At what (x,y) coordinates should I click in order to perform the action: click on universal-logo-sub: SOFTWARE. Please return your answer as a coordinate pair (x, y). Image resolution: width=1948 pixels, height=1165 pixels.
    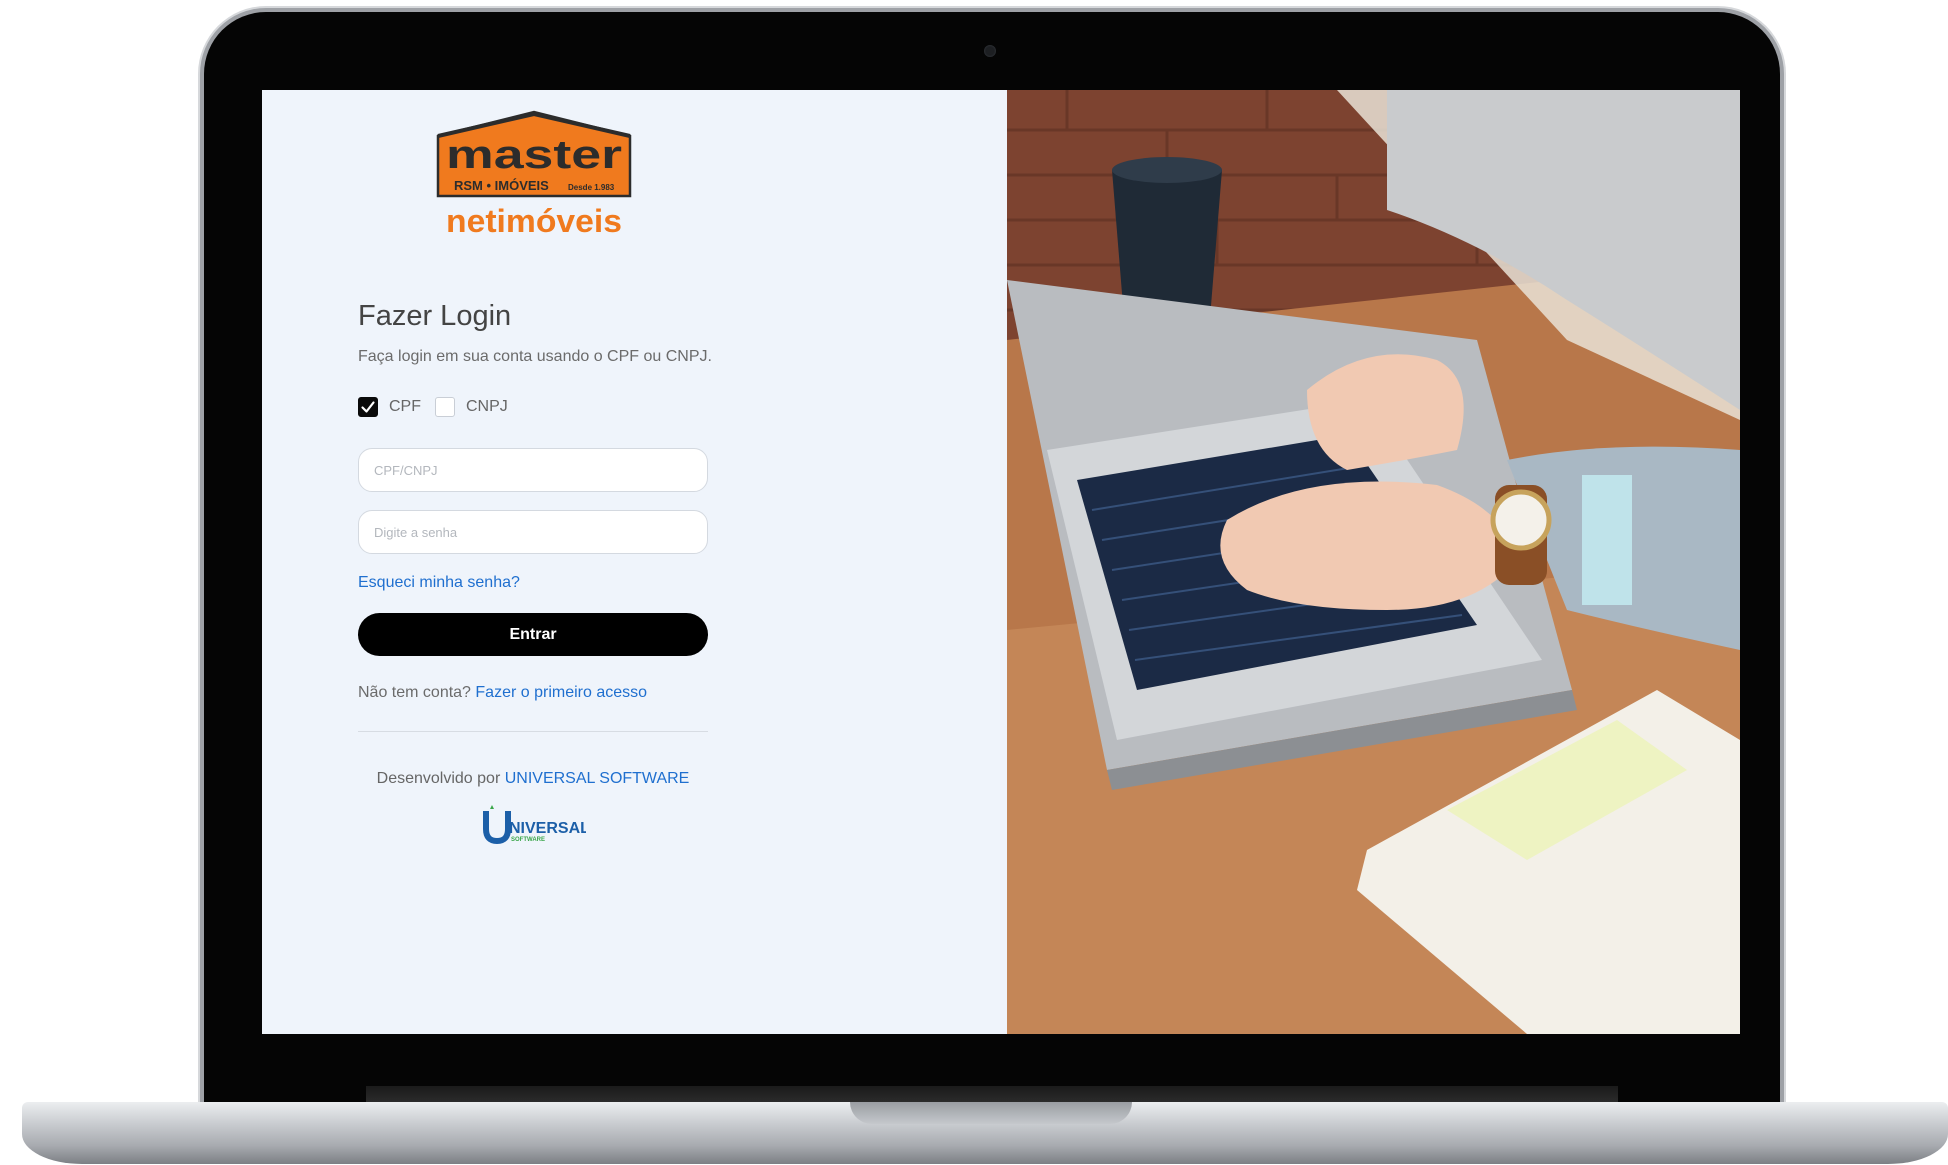
    Looking at the image, I should click on (528, 840).